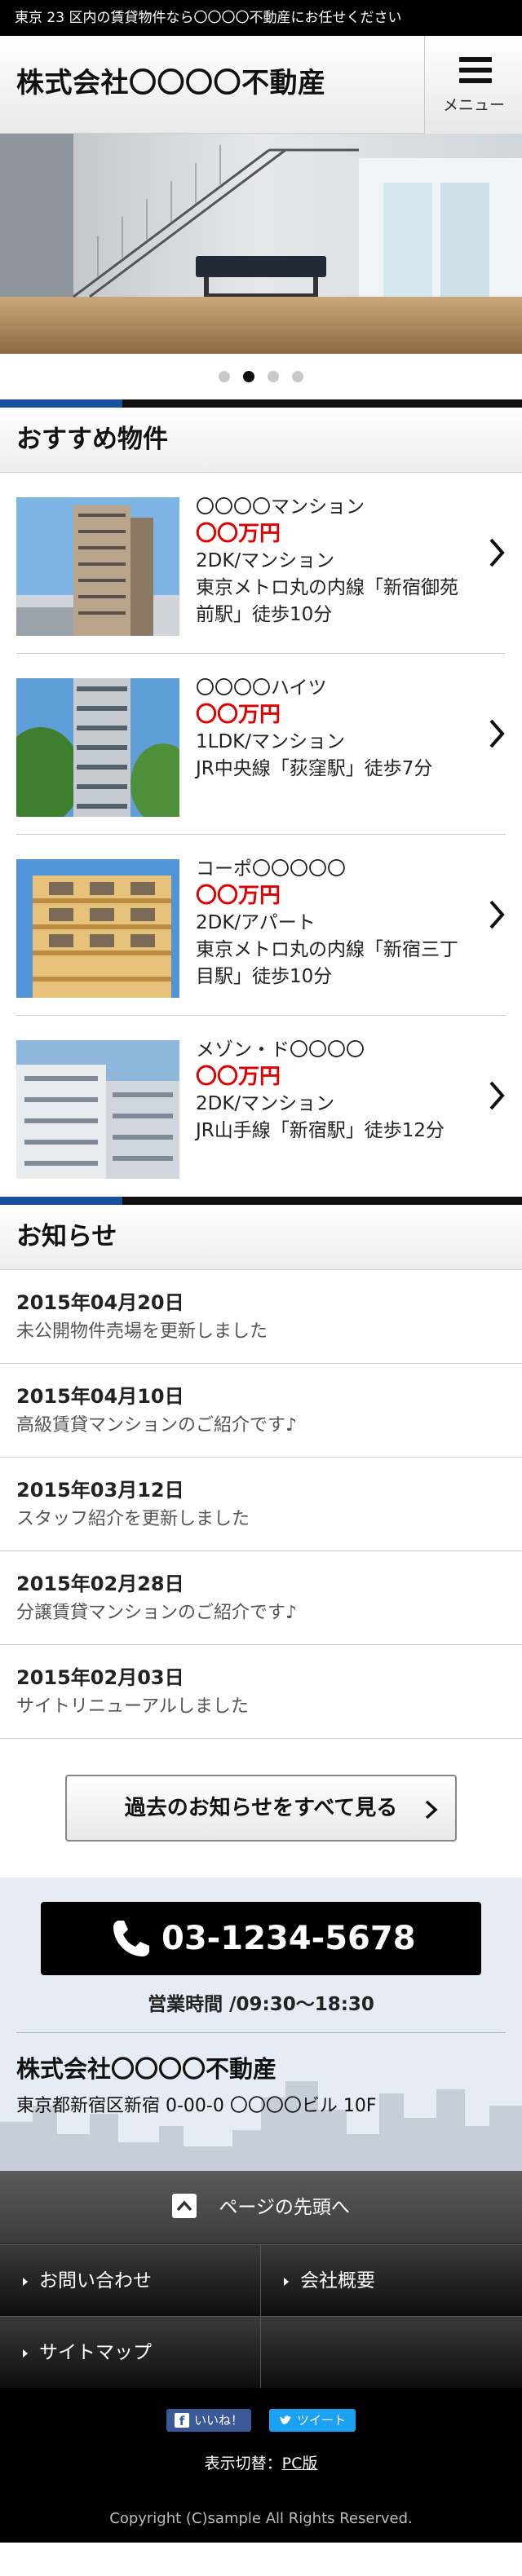  What do you see at coordinates (100, 1396) in the screenshot?
I see `news-date: 2015年04月10日` at bounding box center [100, 1396].